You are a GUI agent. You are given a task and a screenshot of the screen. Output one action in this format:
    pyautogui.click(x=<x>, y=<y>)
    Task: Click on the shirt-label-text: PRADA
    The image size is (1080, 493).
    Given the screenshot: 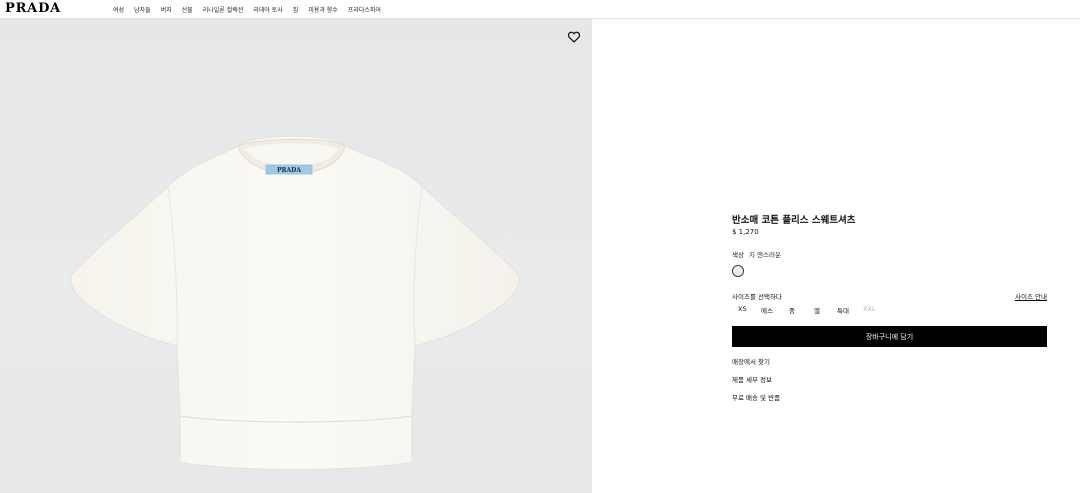 What is the action you would take?
    pyautogui.click(x=289, y=170)
    